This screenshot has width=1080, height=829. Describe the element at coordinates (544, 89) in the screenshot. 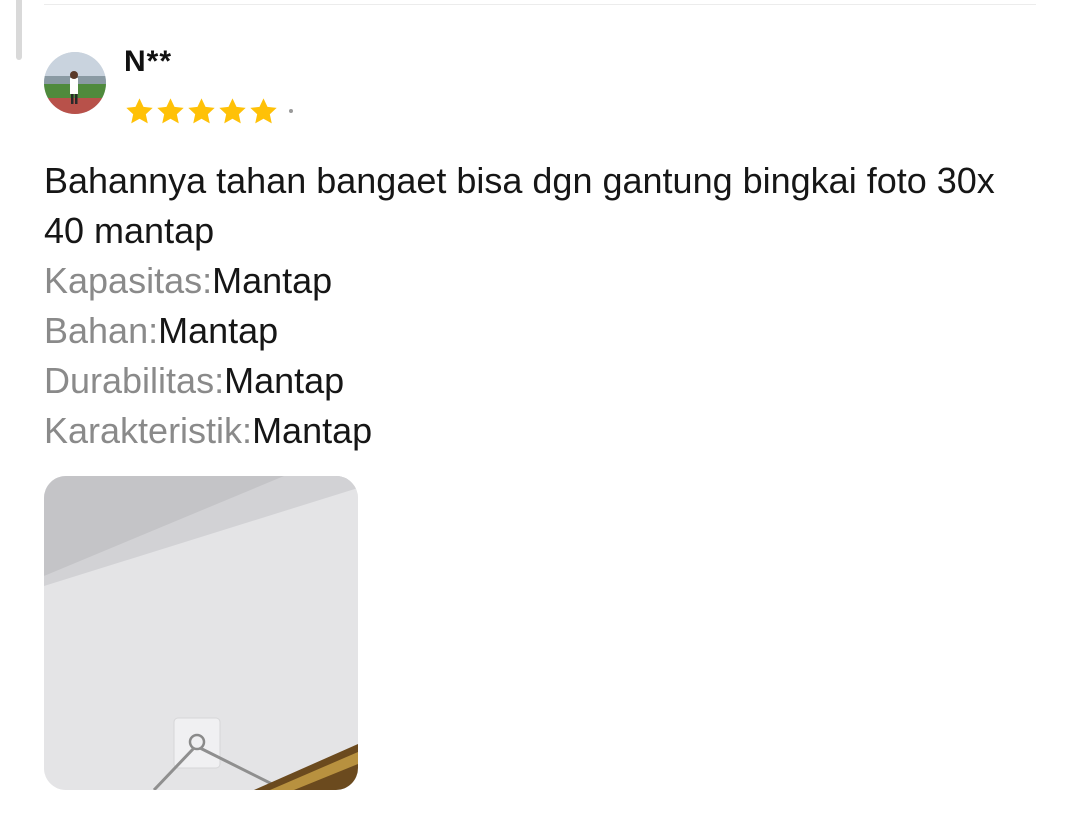

I see `review-header: N**` at that location.